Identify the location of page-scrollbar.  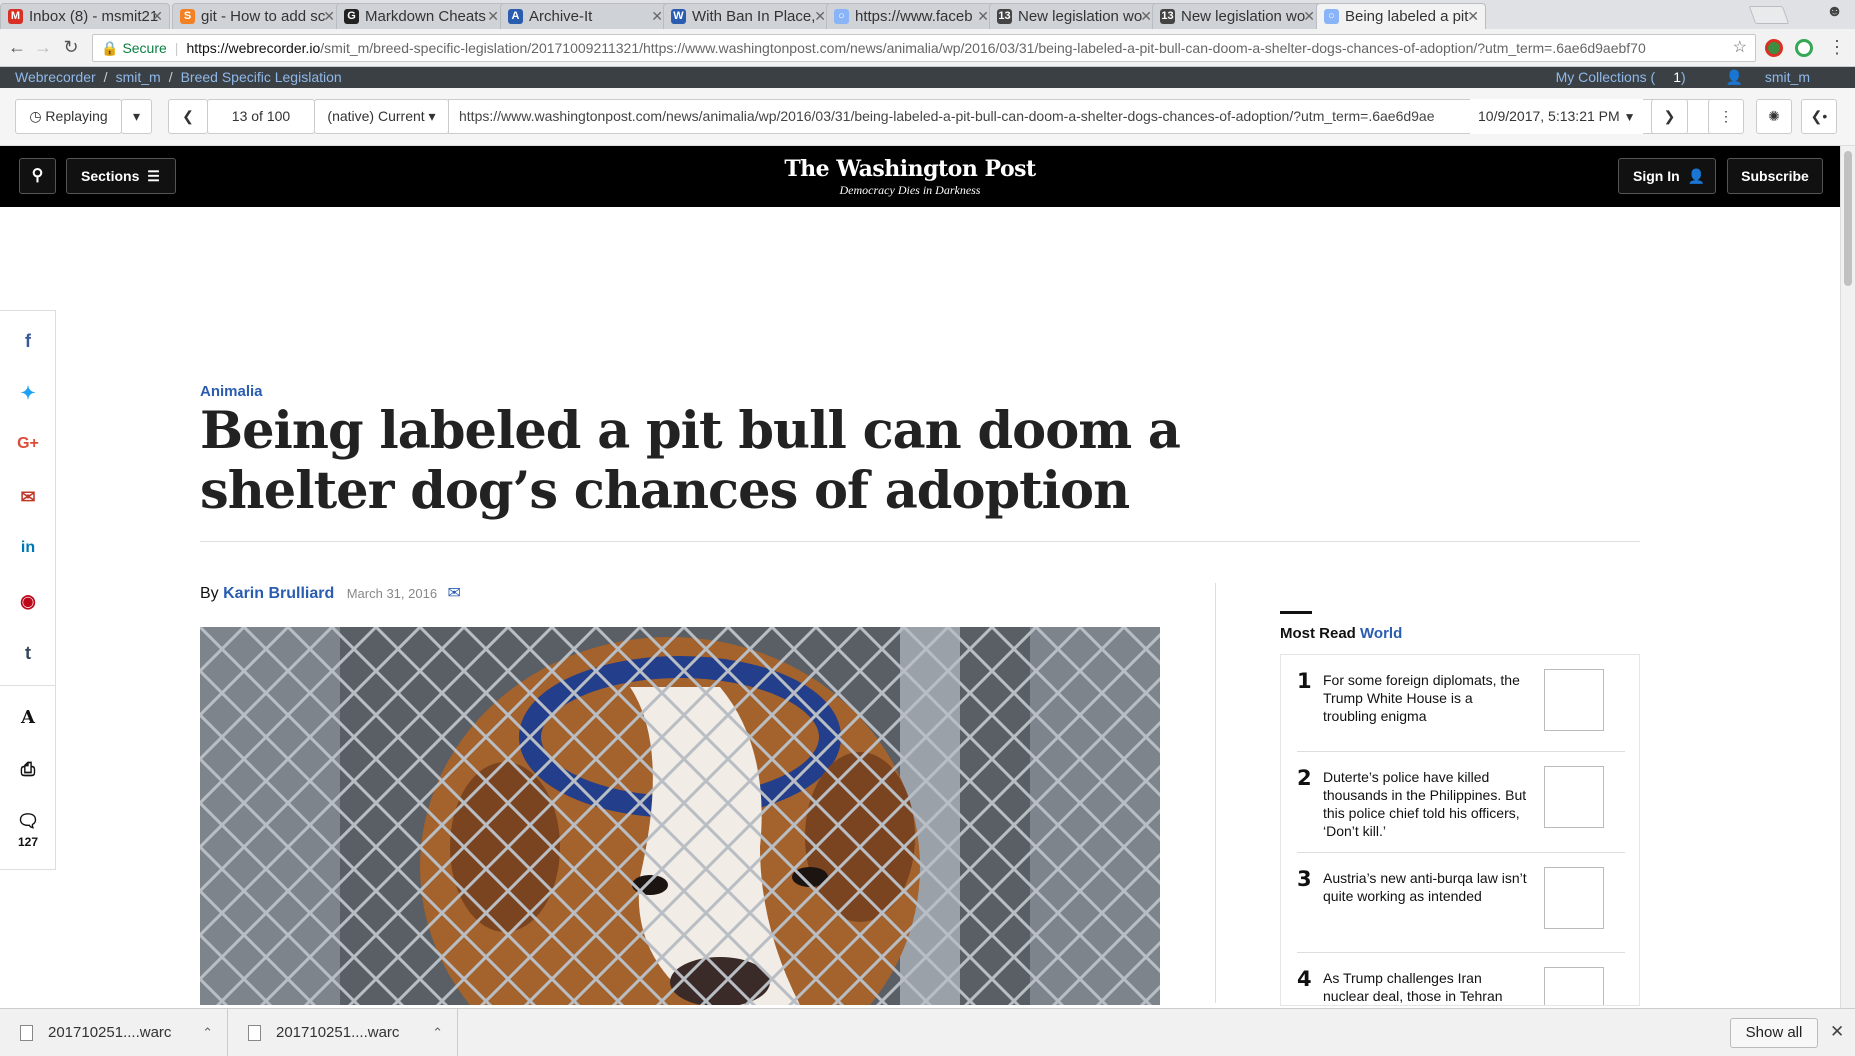
(1847, 577).